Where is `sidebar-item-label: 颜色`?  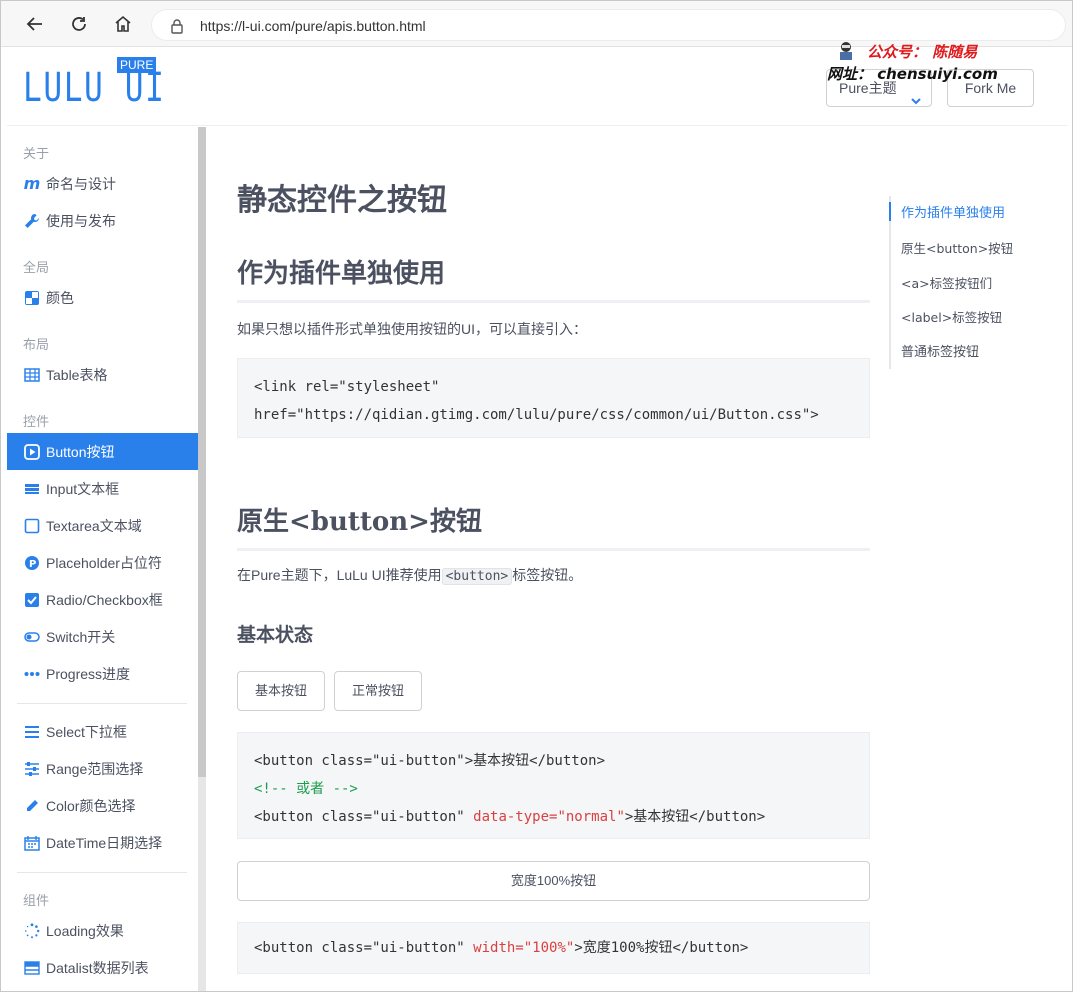 sidebar-item-label: 颜色 is located at coordinates (60, 297).